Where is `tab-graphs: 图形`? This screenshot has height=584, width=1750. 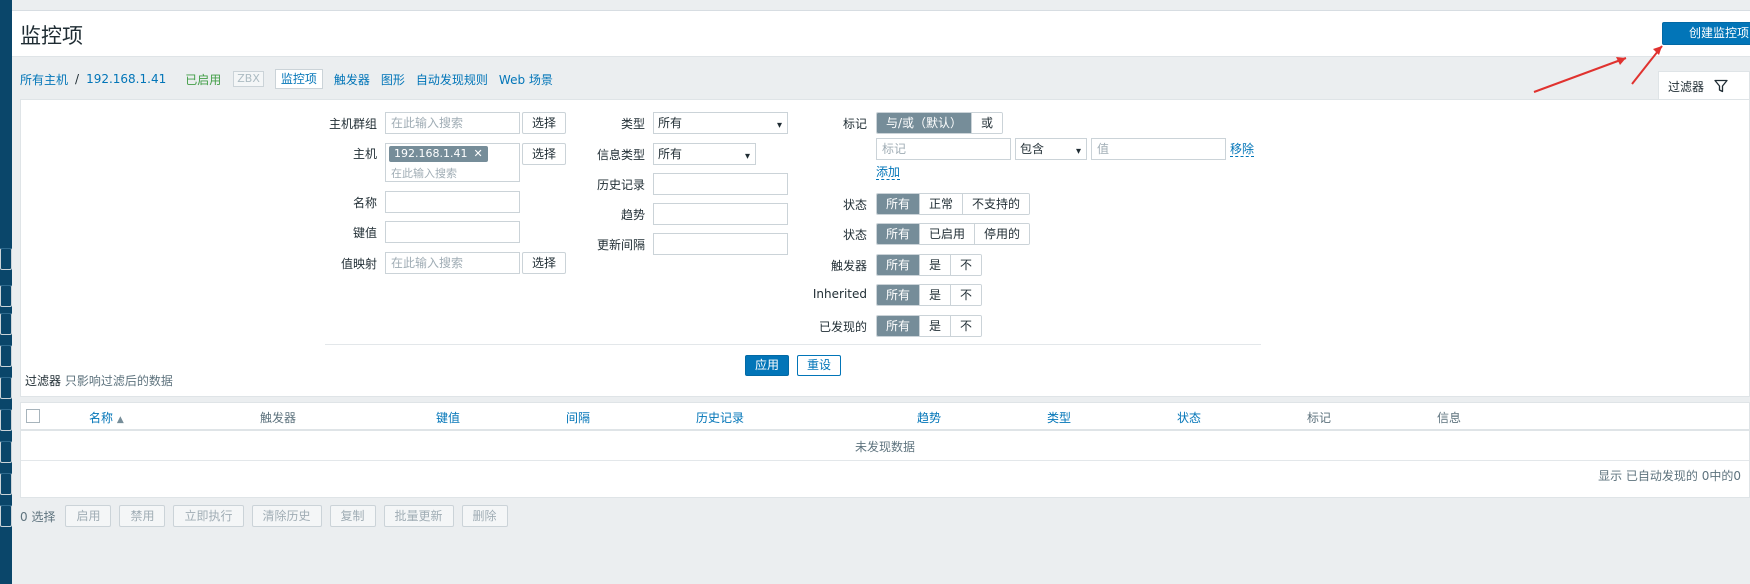 tab-graphs: 图形 is located at coordinates (393, 79).